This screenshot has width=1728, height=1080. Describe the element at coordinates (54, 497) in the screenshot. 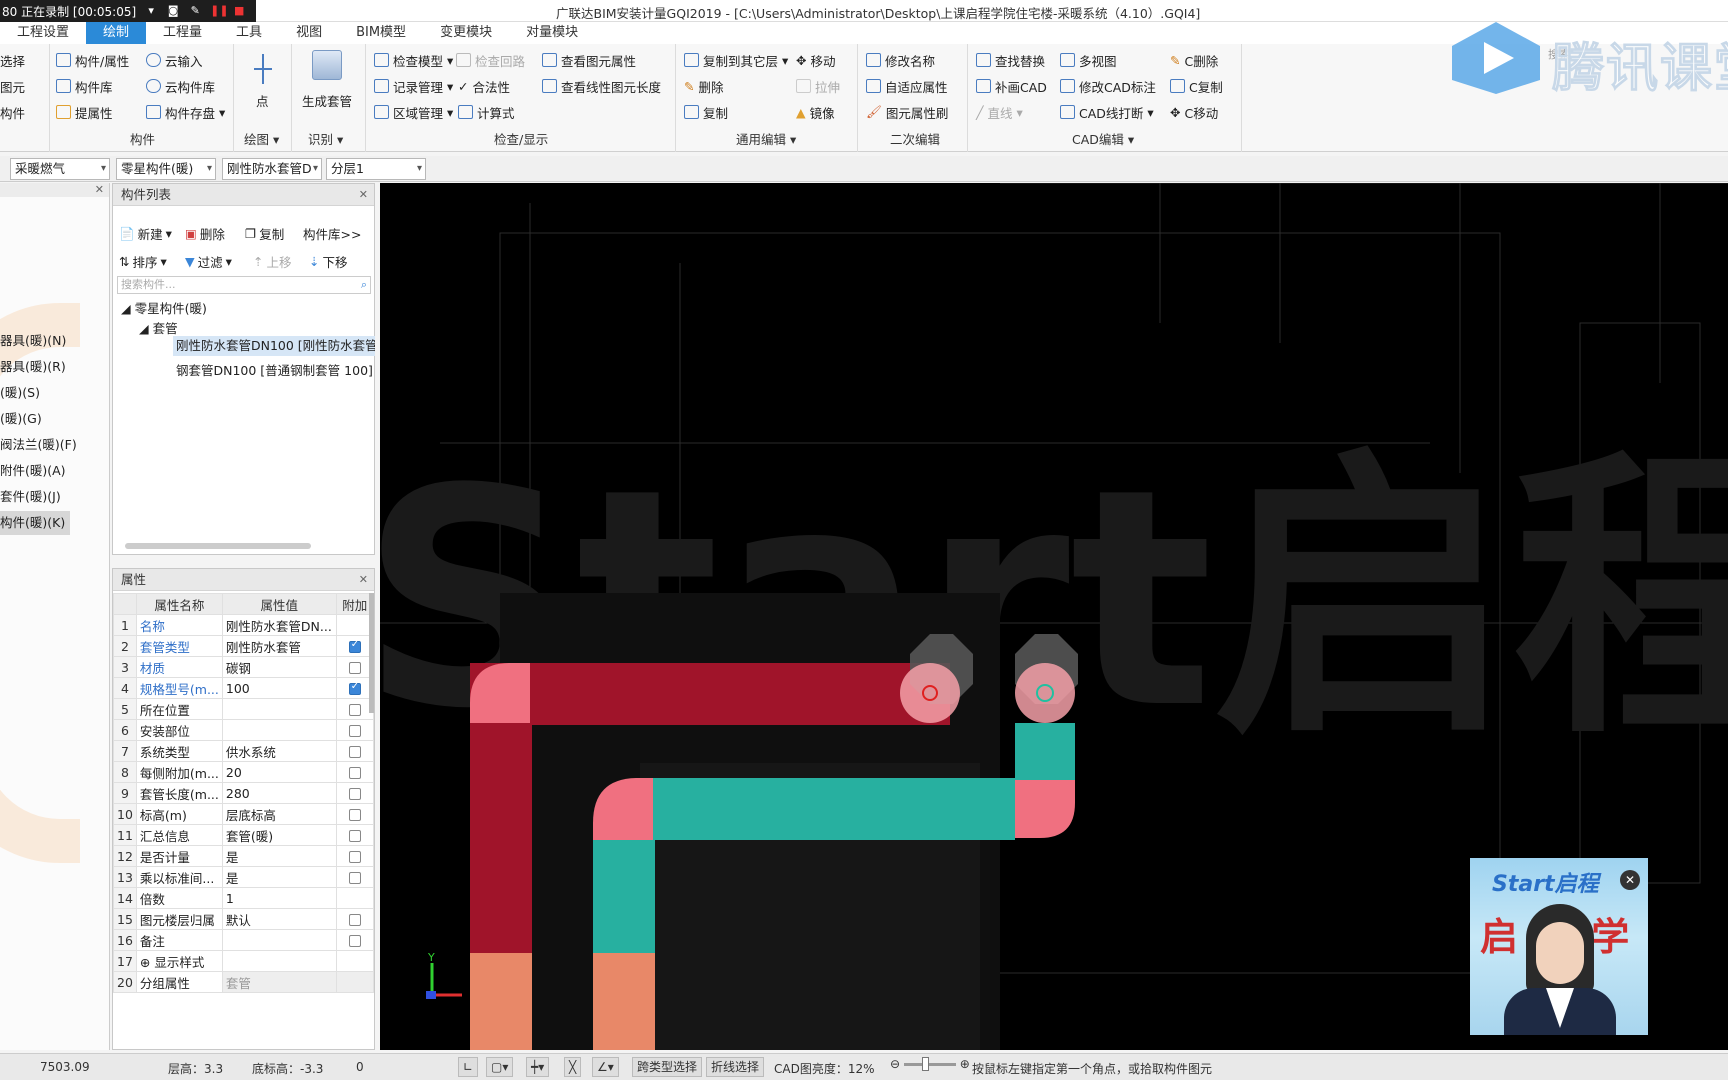

I see `nav-item: 套件(暖)(J)` at that location.